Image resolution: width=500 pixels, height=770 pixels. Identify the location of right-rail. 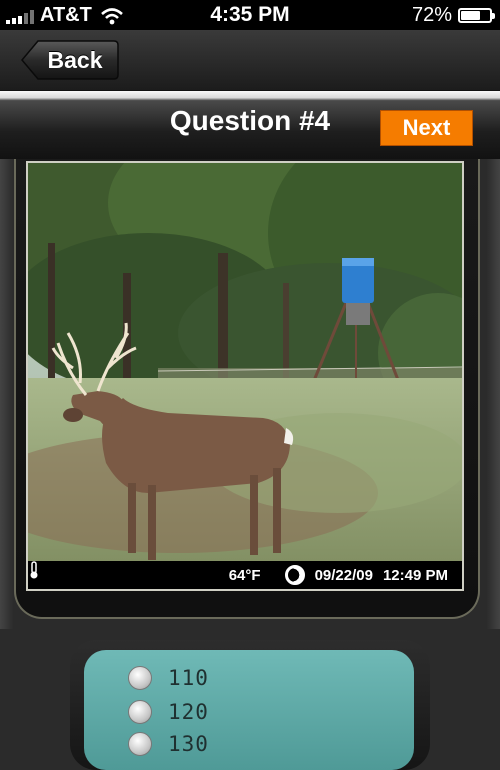
(493, 394).